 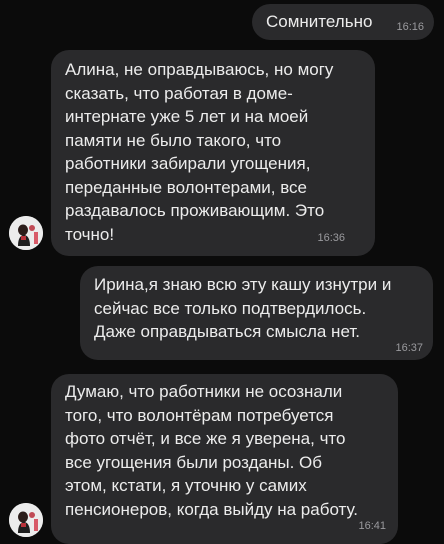 What do you see at coordinates (331, 238) in the screenshot?
I see `message-time: 16:36` at bounding box center [331, 238].